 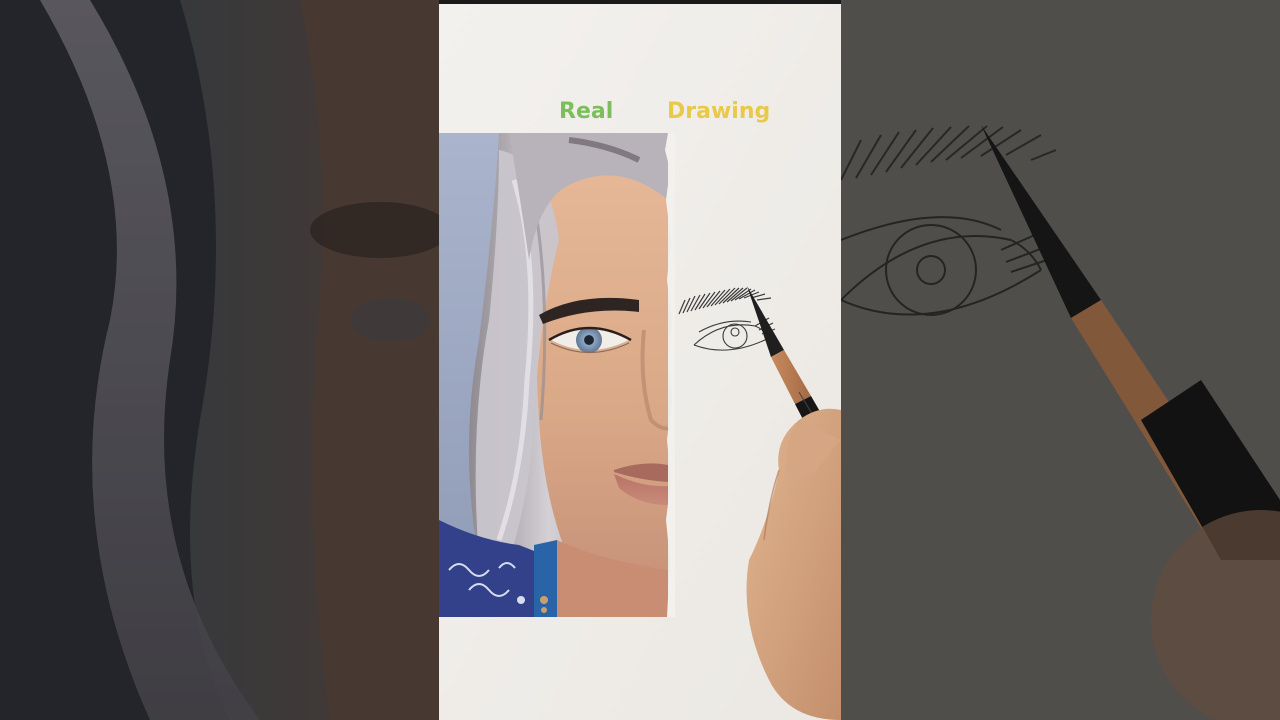 What do you see at coordinates (719, 111) in the screenshot?
I see `drawing-label: Drawing` at bounding box center [719, 111].